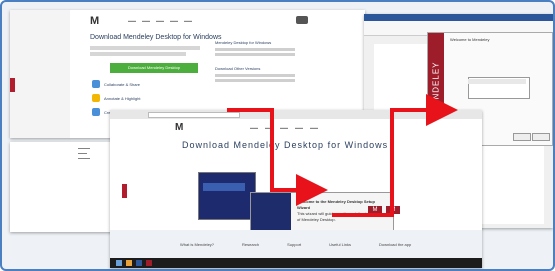 The height and width of the screenshot is (271, 555). What do you see at coordinates (277, 157) in the screenshot?
I see `arrow-to-installer` at bounding box center [277, 157].